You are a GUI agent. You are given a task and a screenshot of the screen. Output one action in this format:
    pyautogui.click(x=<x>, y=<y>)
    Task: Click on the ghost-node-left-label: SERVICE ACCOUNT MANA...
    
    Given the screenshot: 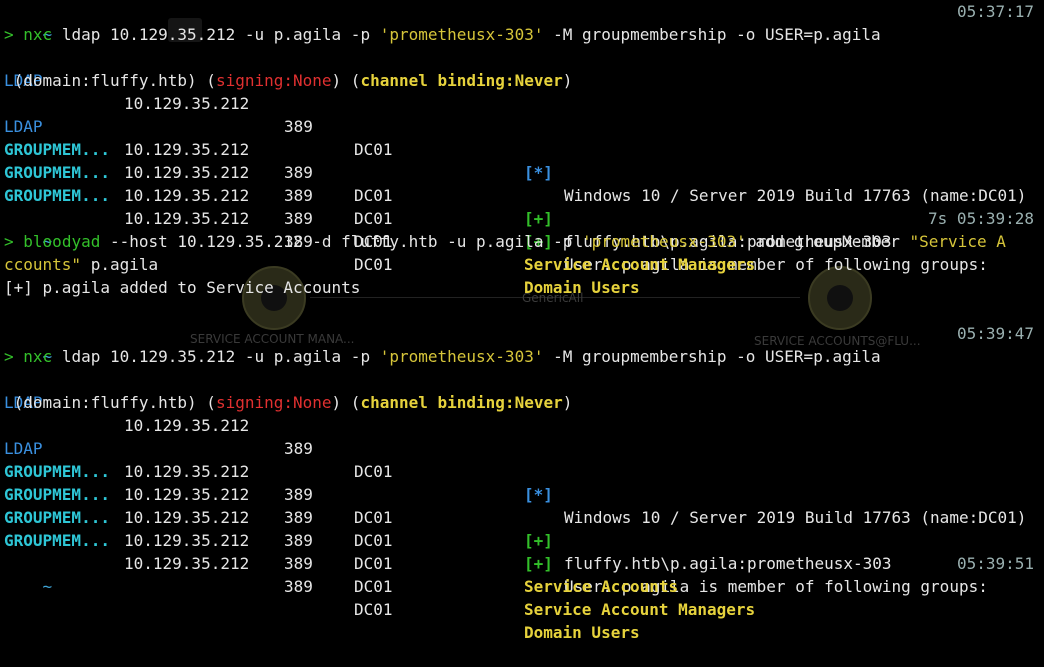 What is the action you would take?
    pyautogui.click(x=272, y=339)
    